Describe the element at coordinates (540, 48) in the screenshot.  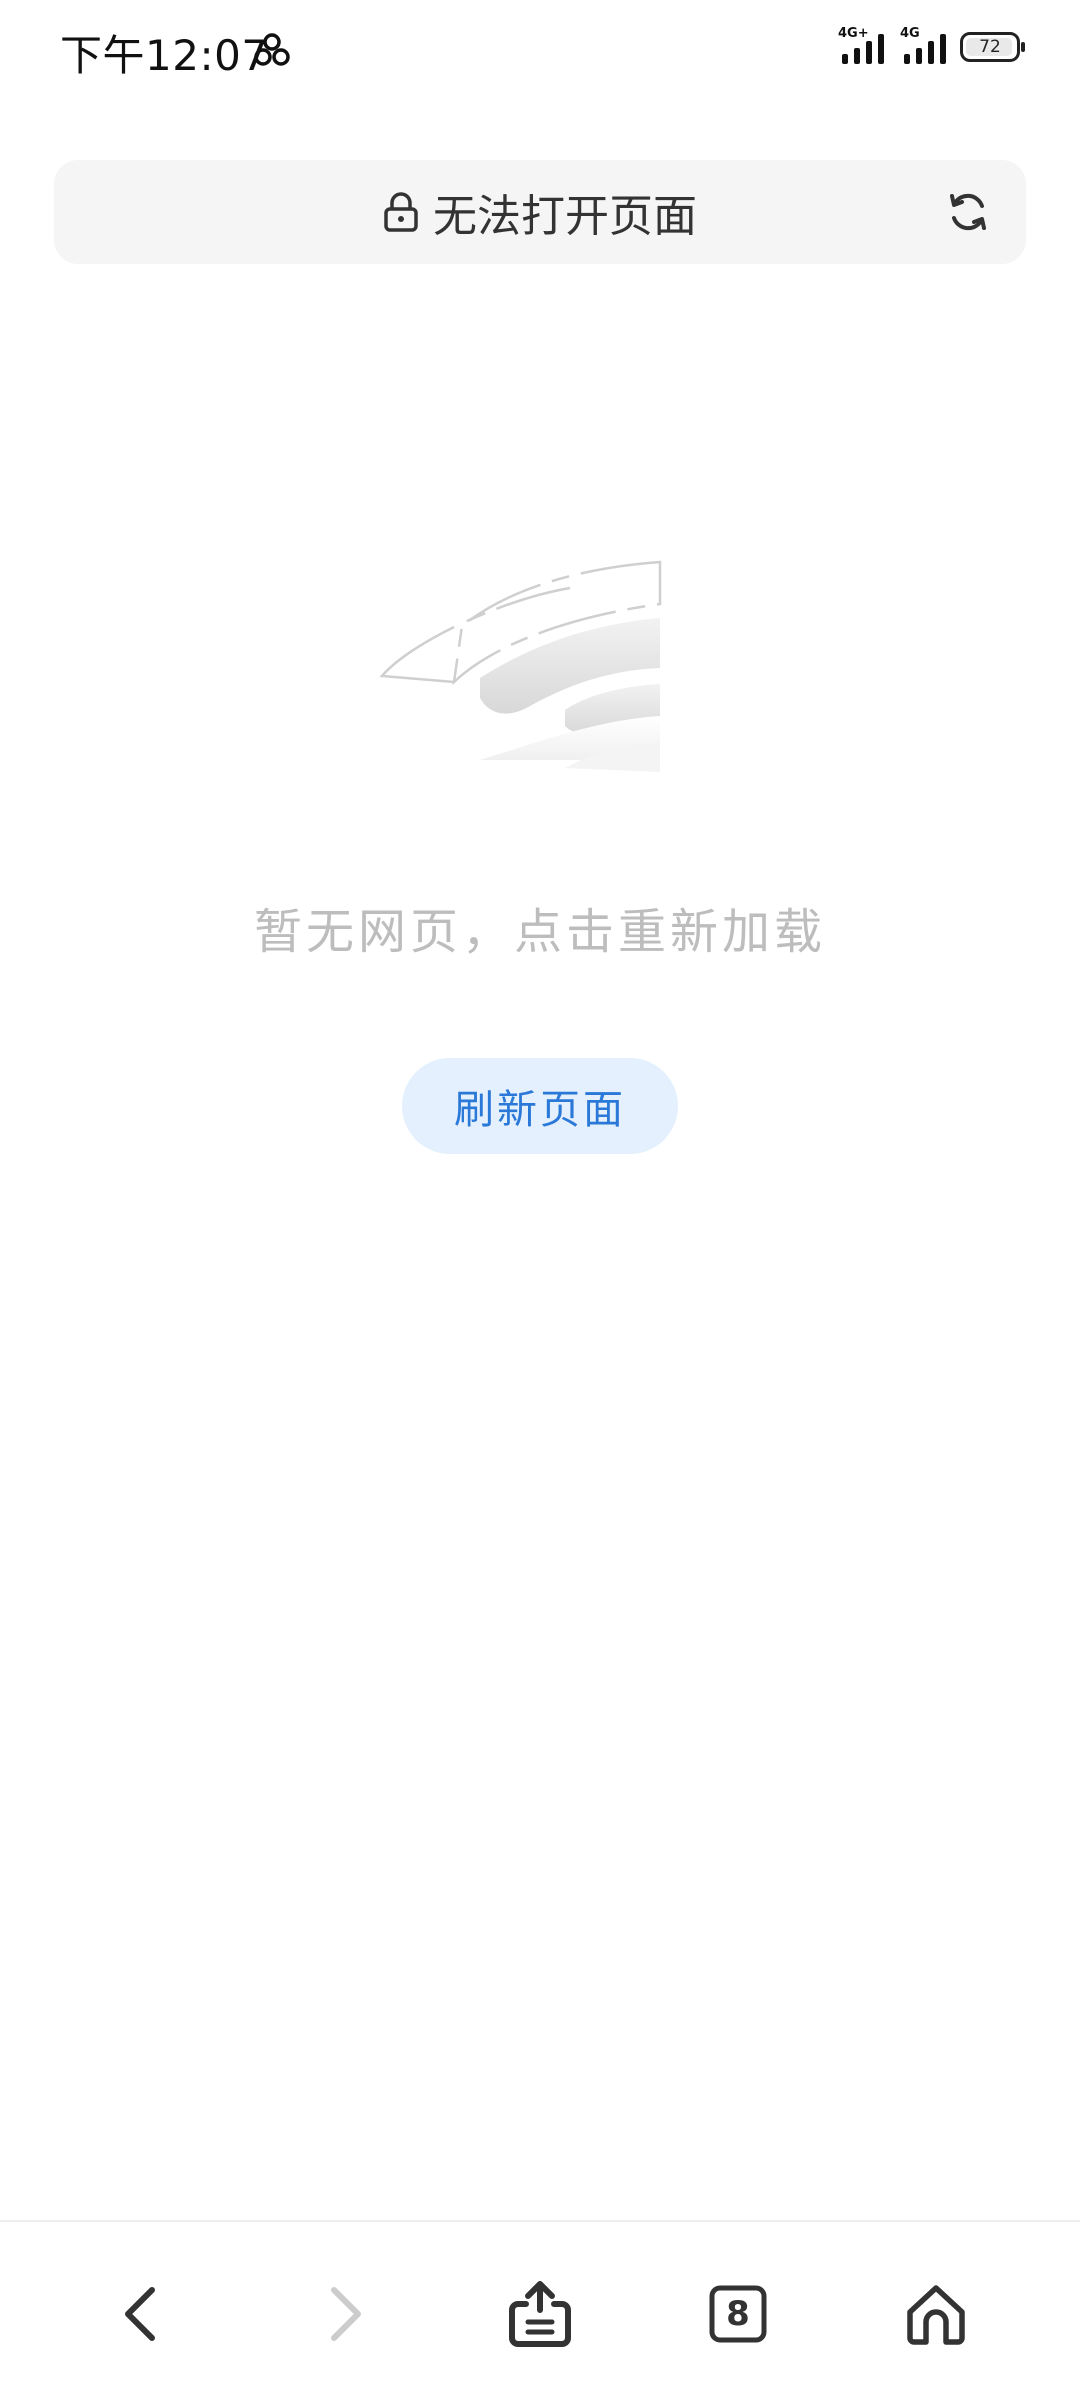
I see `status-bar: 下午12:07 4G+ 4G 72` at that location.